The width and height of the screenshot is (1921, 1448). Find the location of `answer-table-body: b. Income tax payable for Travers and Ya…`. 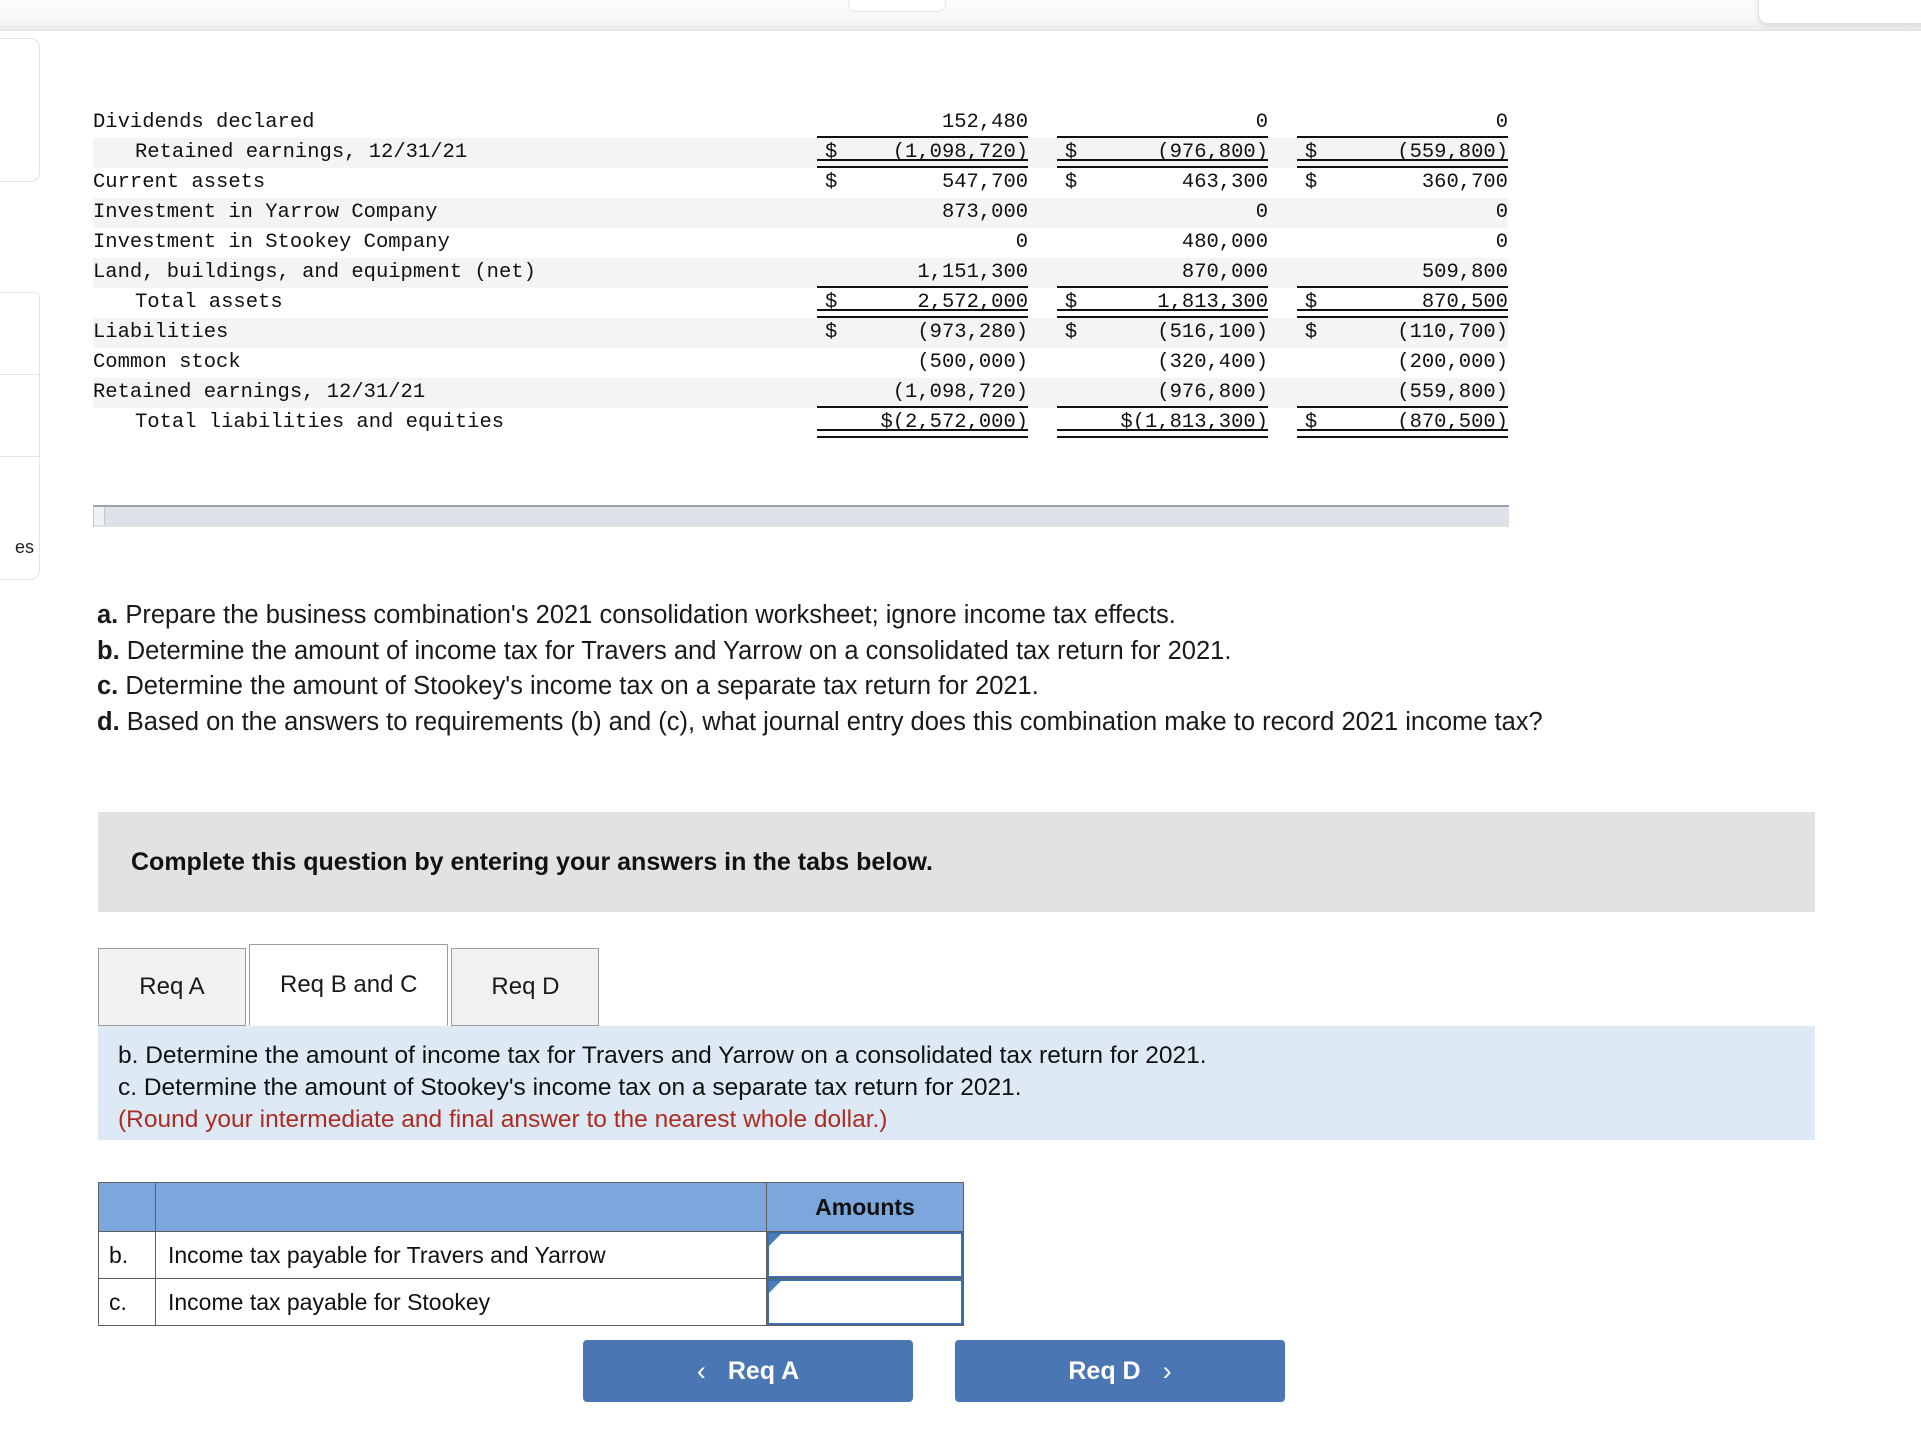

answer-table-body: b. Income tax payable for Travers and Ya… is located at coordinates (531, 1278).